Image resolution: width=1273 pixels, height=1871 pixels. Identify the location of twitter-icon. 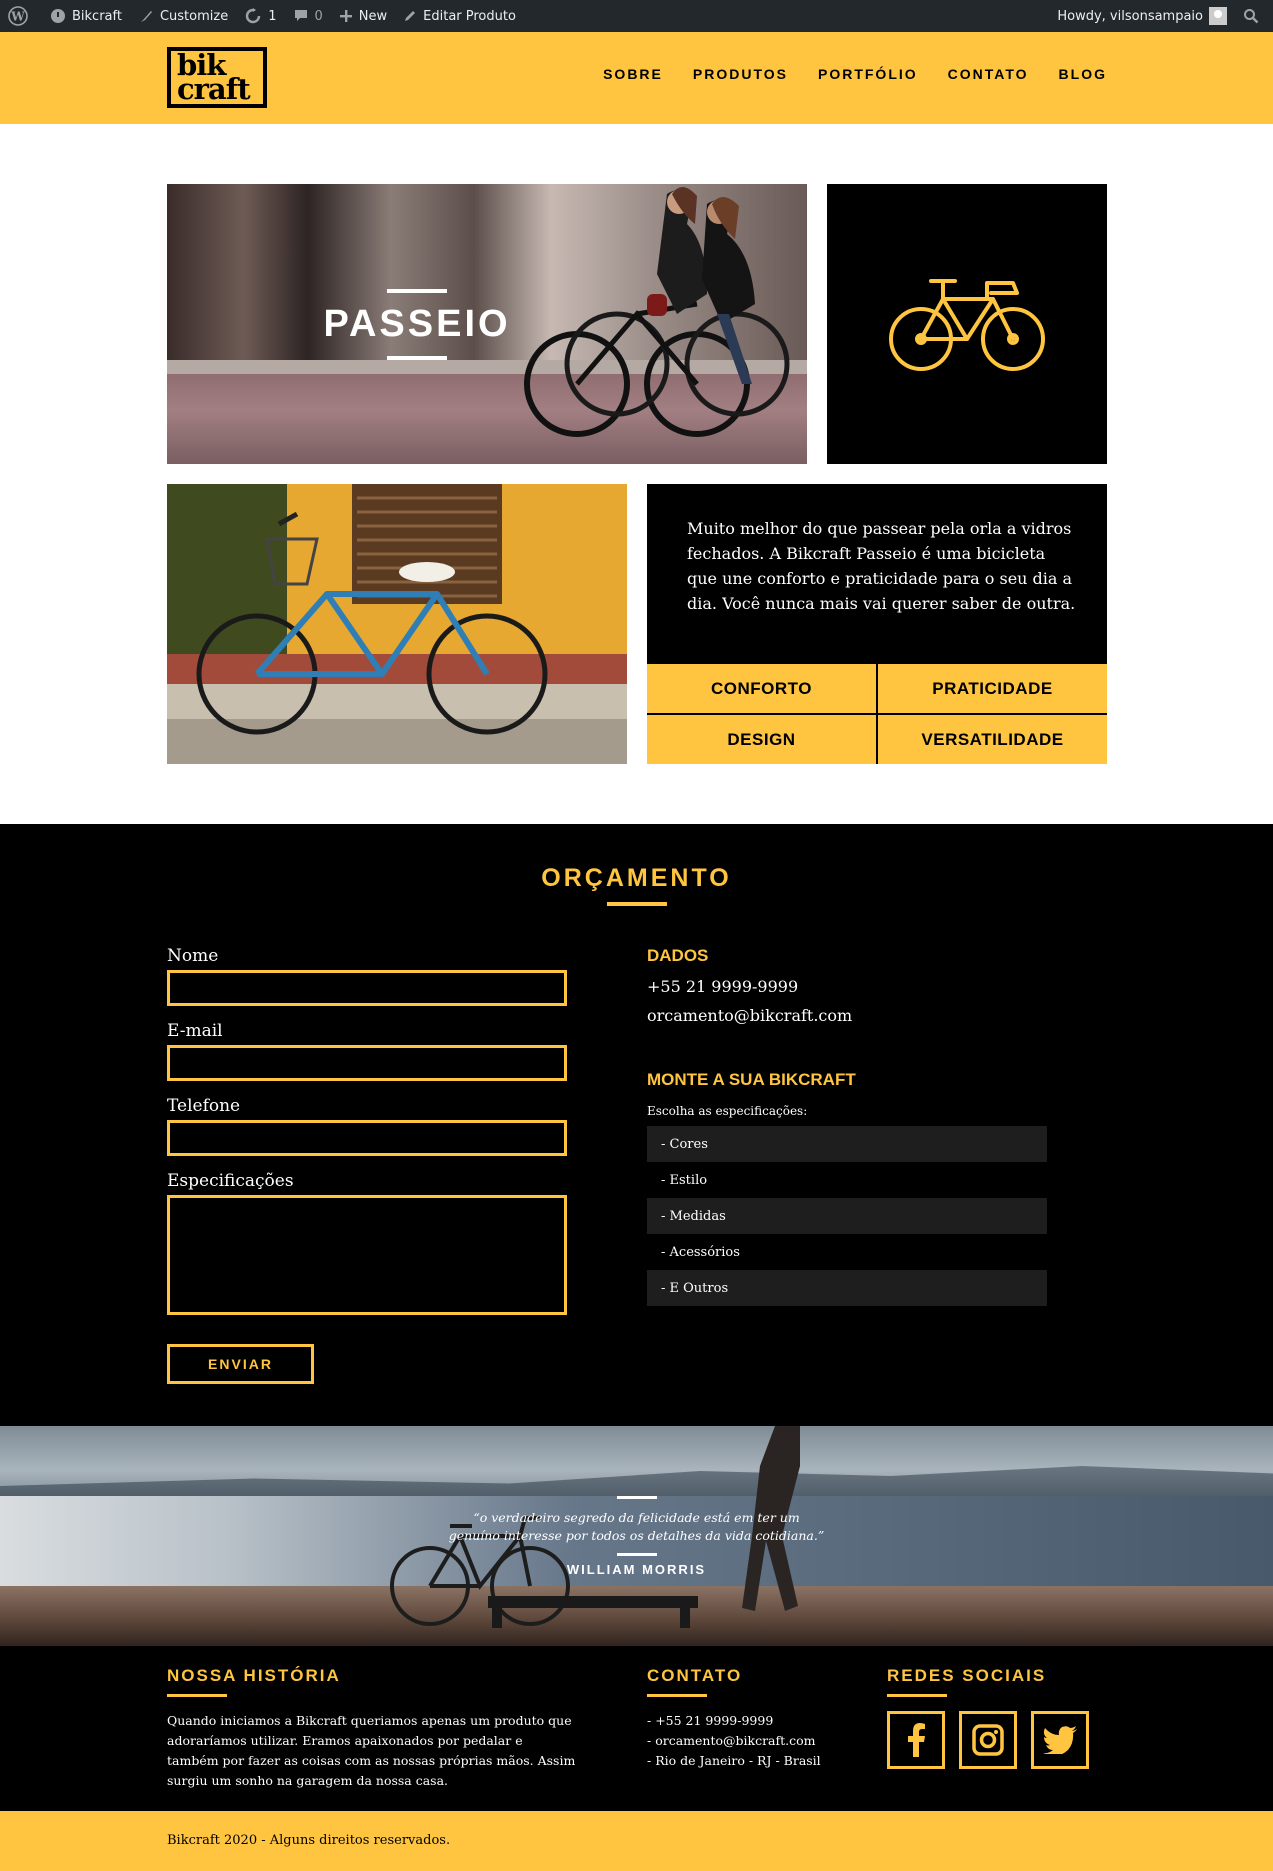
(1060, 1740).